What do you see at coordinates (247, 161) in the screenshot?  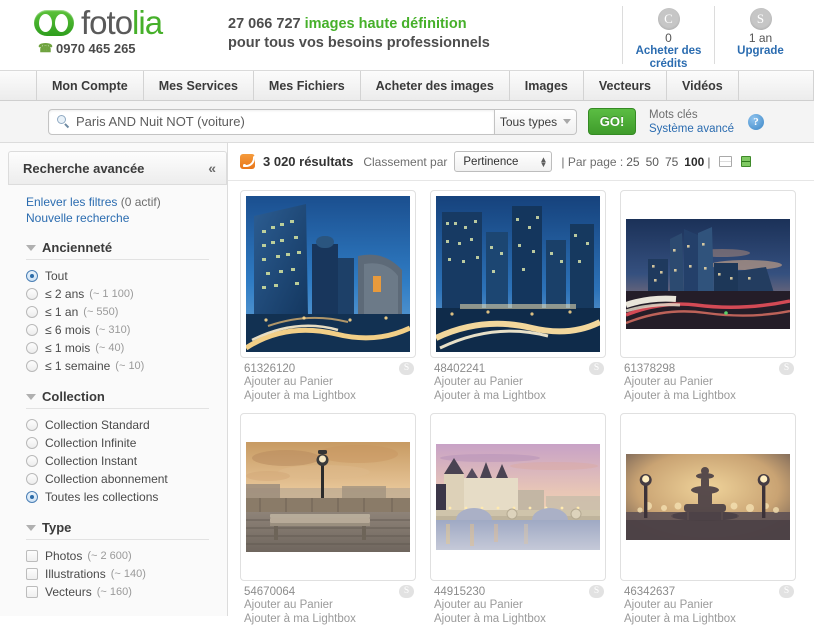 I see `rss-icon` at bounding box center [247, 161].